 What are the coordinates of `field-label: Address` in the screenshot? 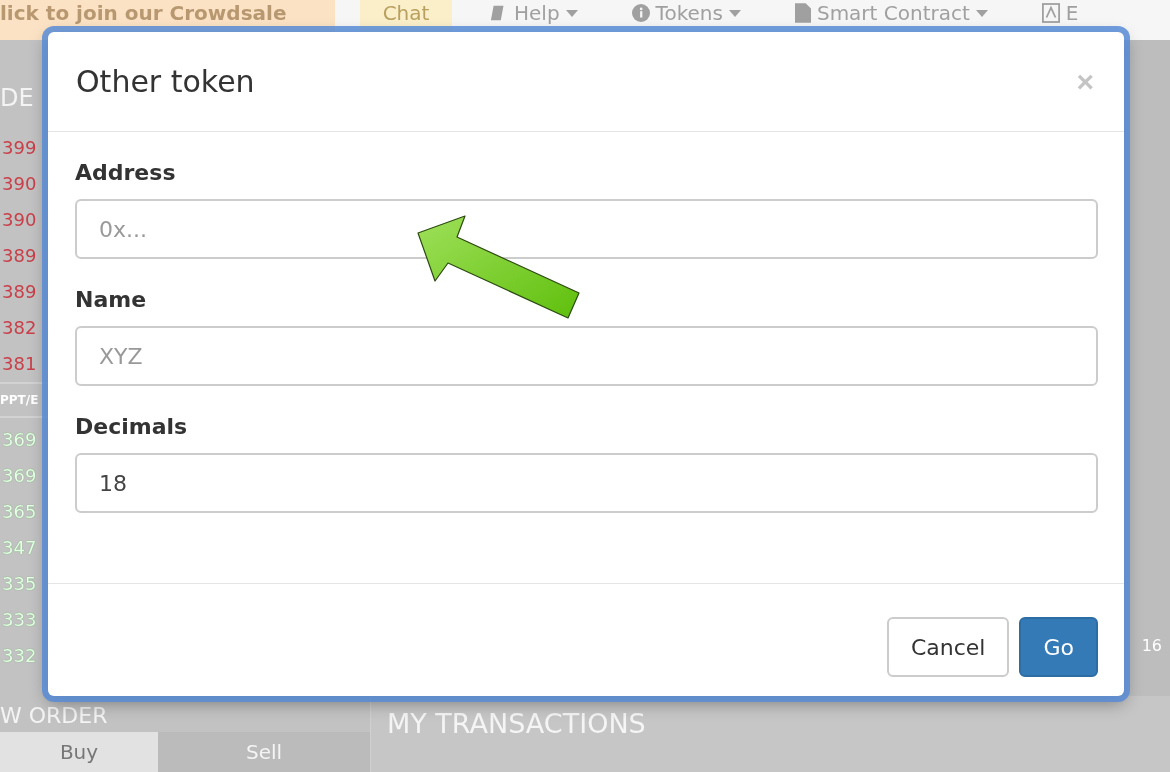 It's located at (125, 172).